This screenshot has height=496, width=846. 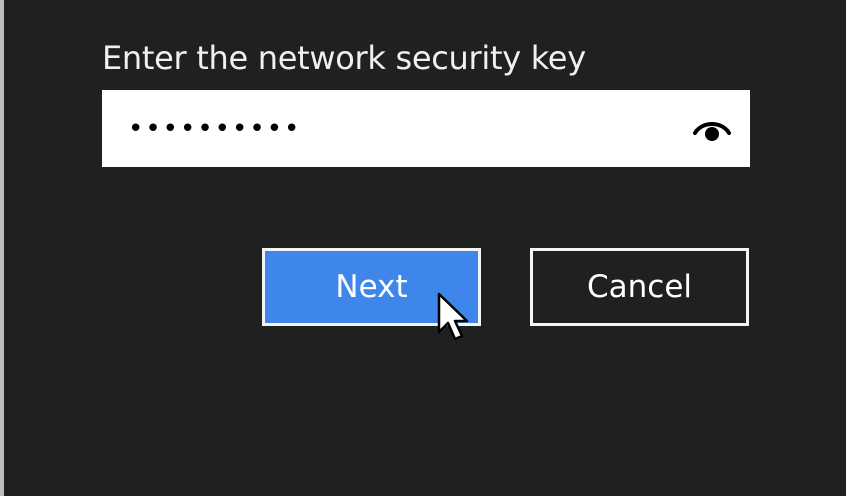 I want to click on window-edge, so click(x=2, y=248).